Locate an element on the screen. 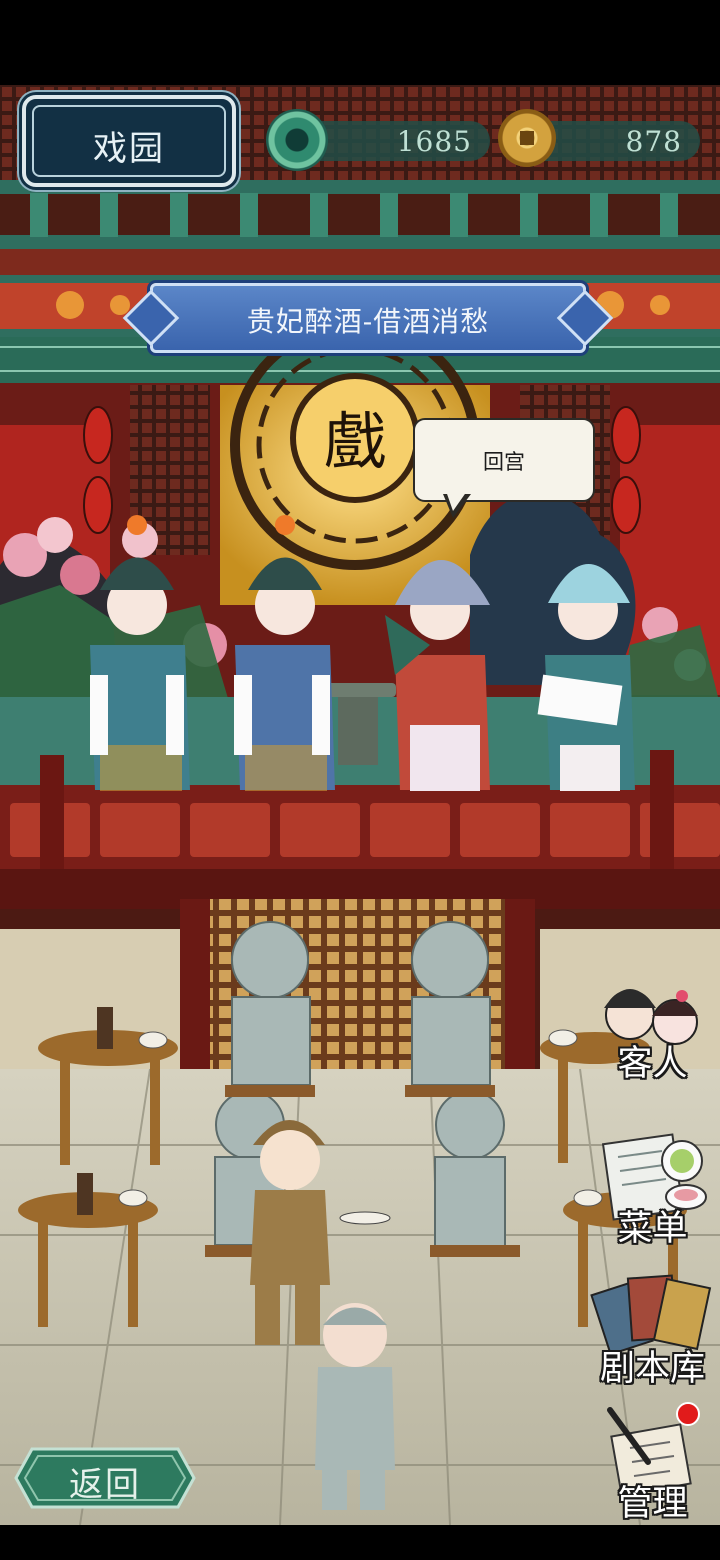  back-button-label: 返回 is located at coordinates (105, 1485).